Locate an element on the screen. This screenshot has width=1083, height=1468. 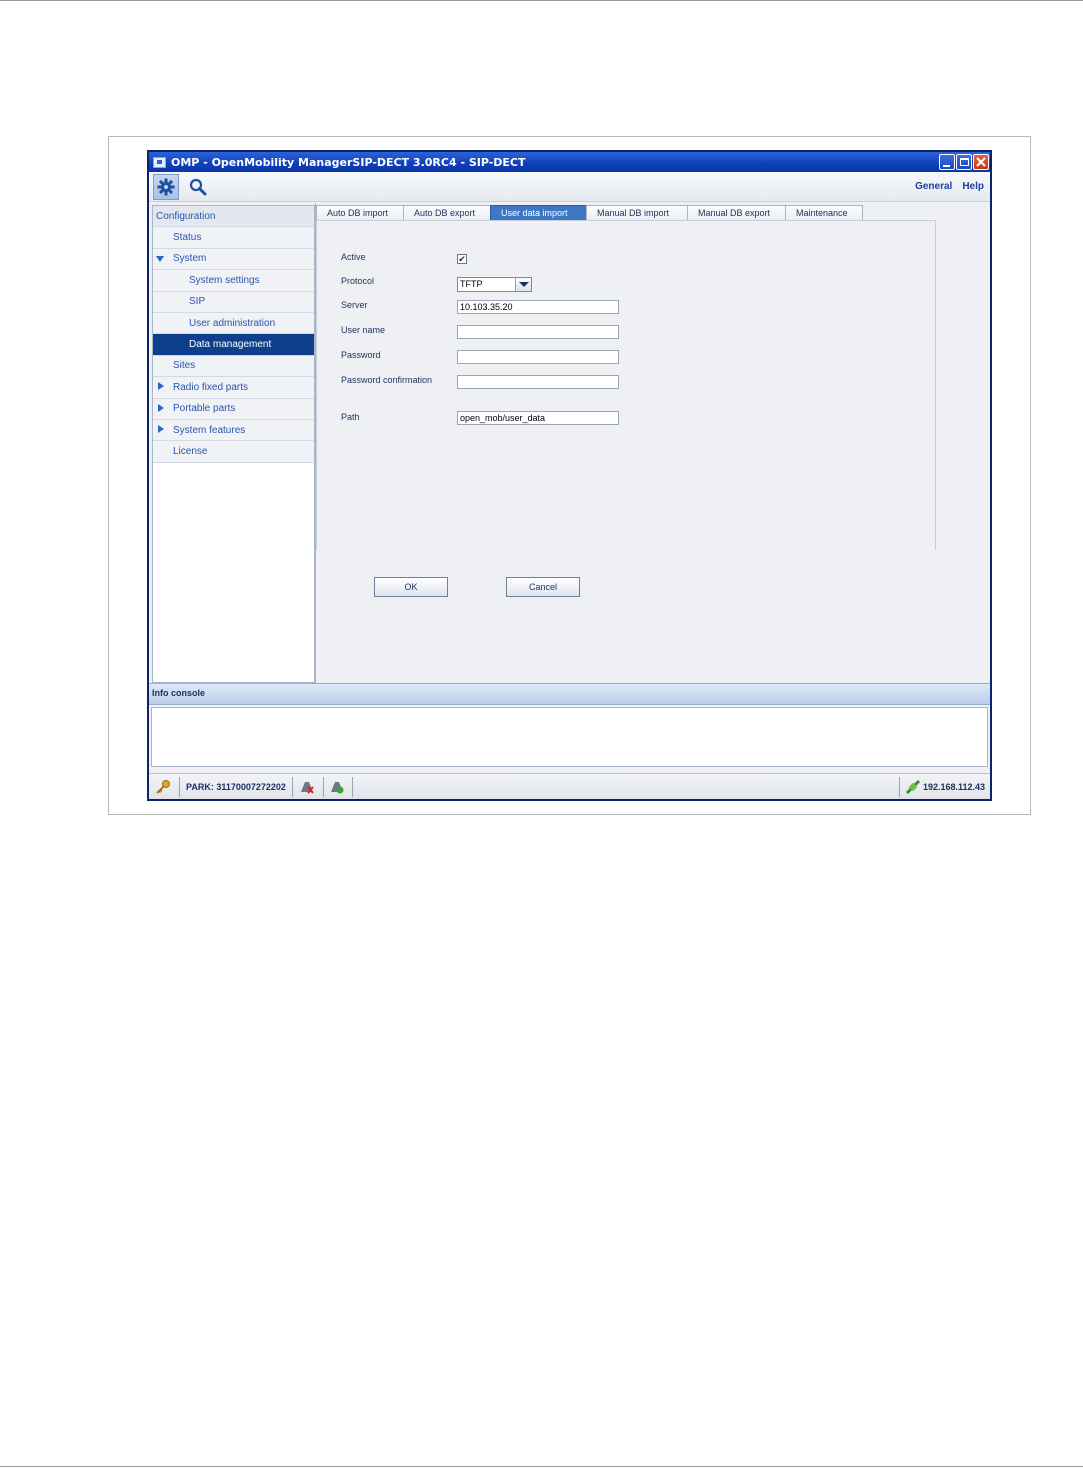
info-console: Info console is located at coordinates (569, 725).